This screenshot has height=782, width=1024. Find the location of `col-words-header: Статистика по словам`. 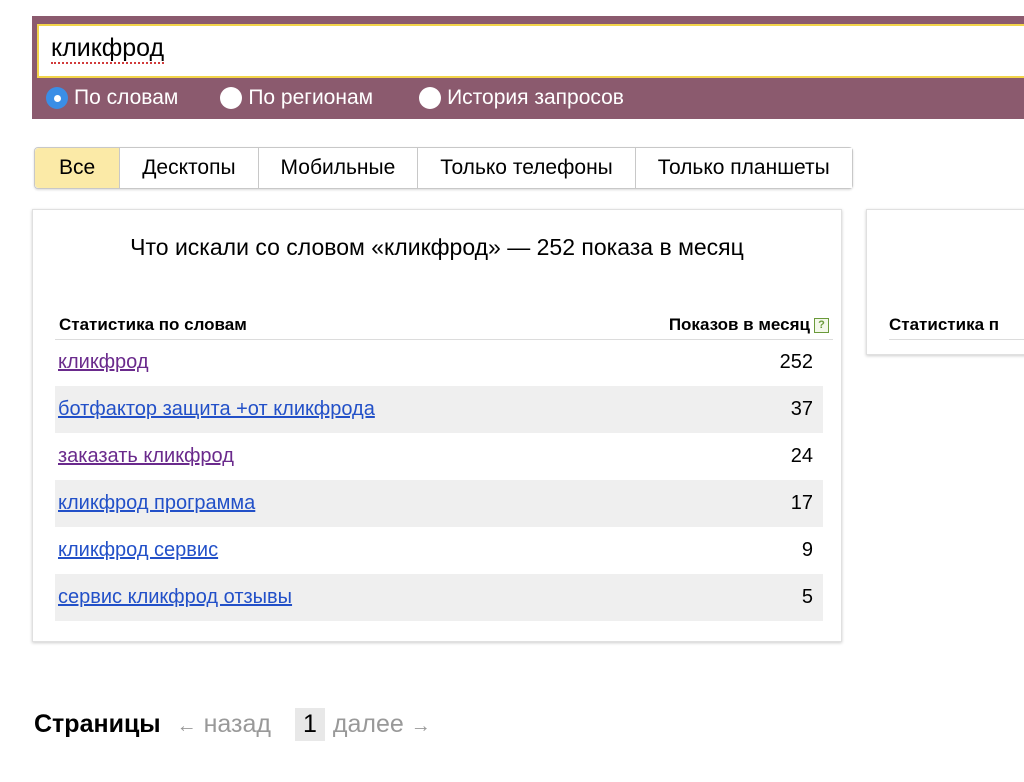

col-words-header: Статистика по словам is located at coordinates (153, 324).